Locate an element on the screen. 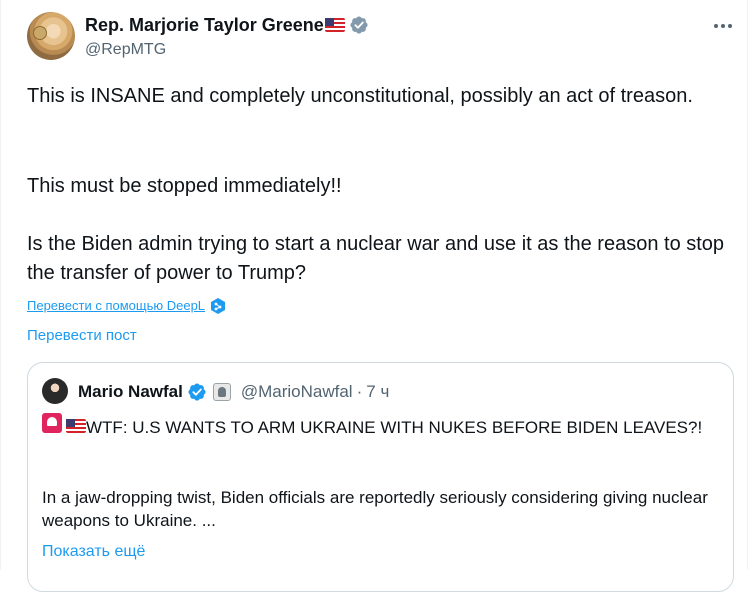 The image size is (749, 592). quoted-timestamp: 7 ч is located at coordinates (377, 392).